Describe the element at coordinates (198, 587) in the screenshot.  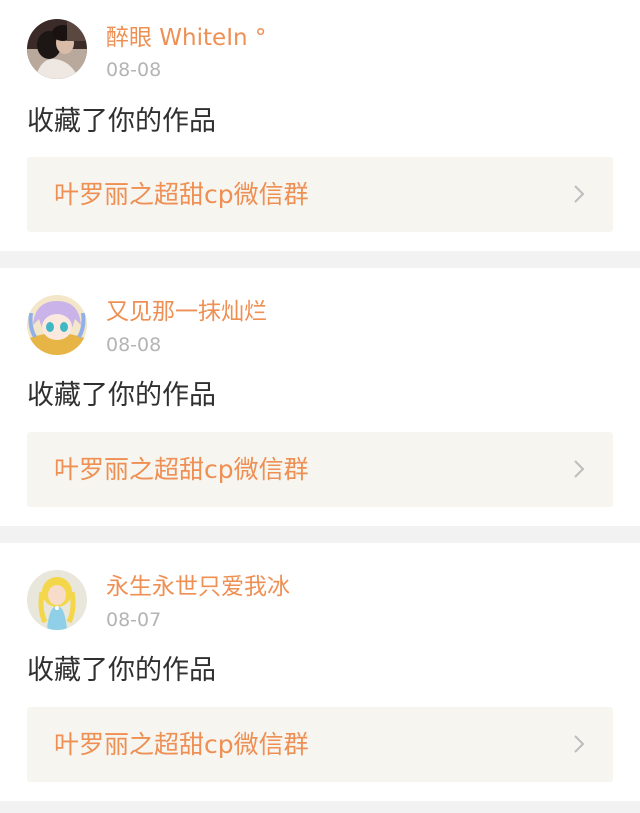
I see `username: 永生永世只爱我冰` at that location.